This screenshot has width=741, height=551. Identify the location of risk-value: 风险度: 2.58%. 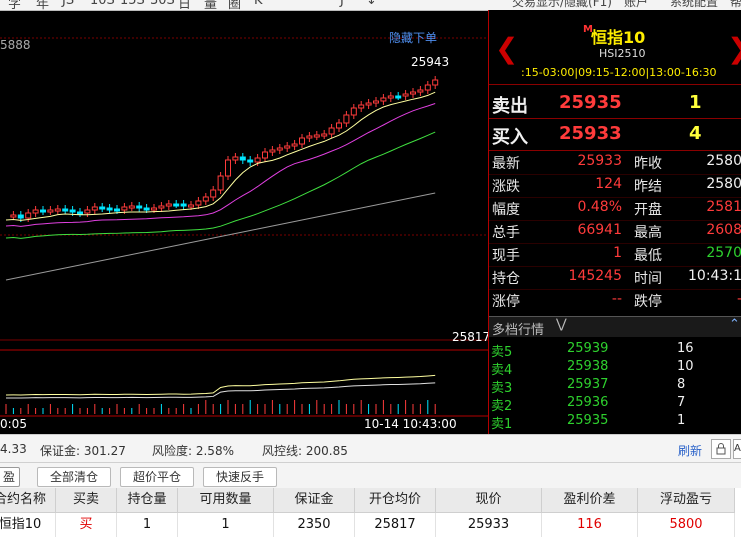
(193, 451).